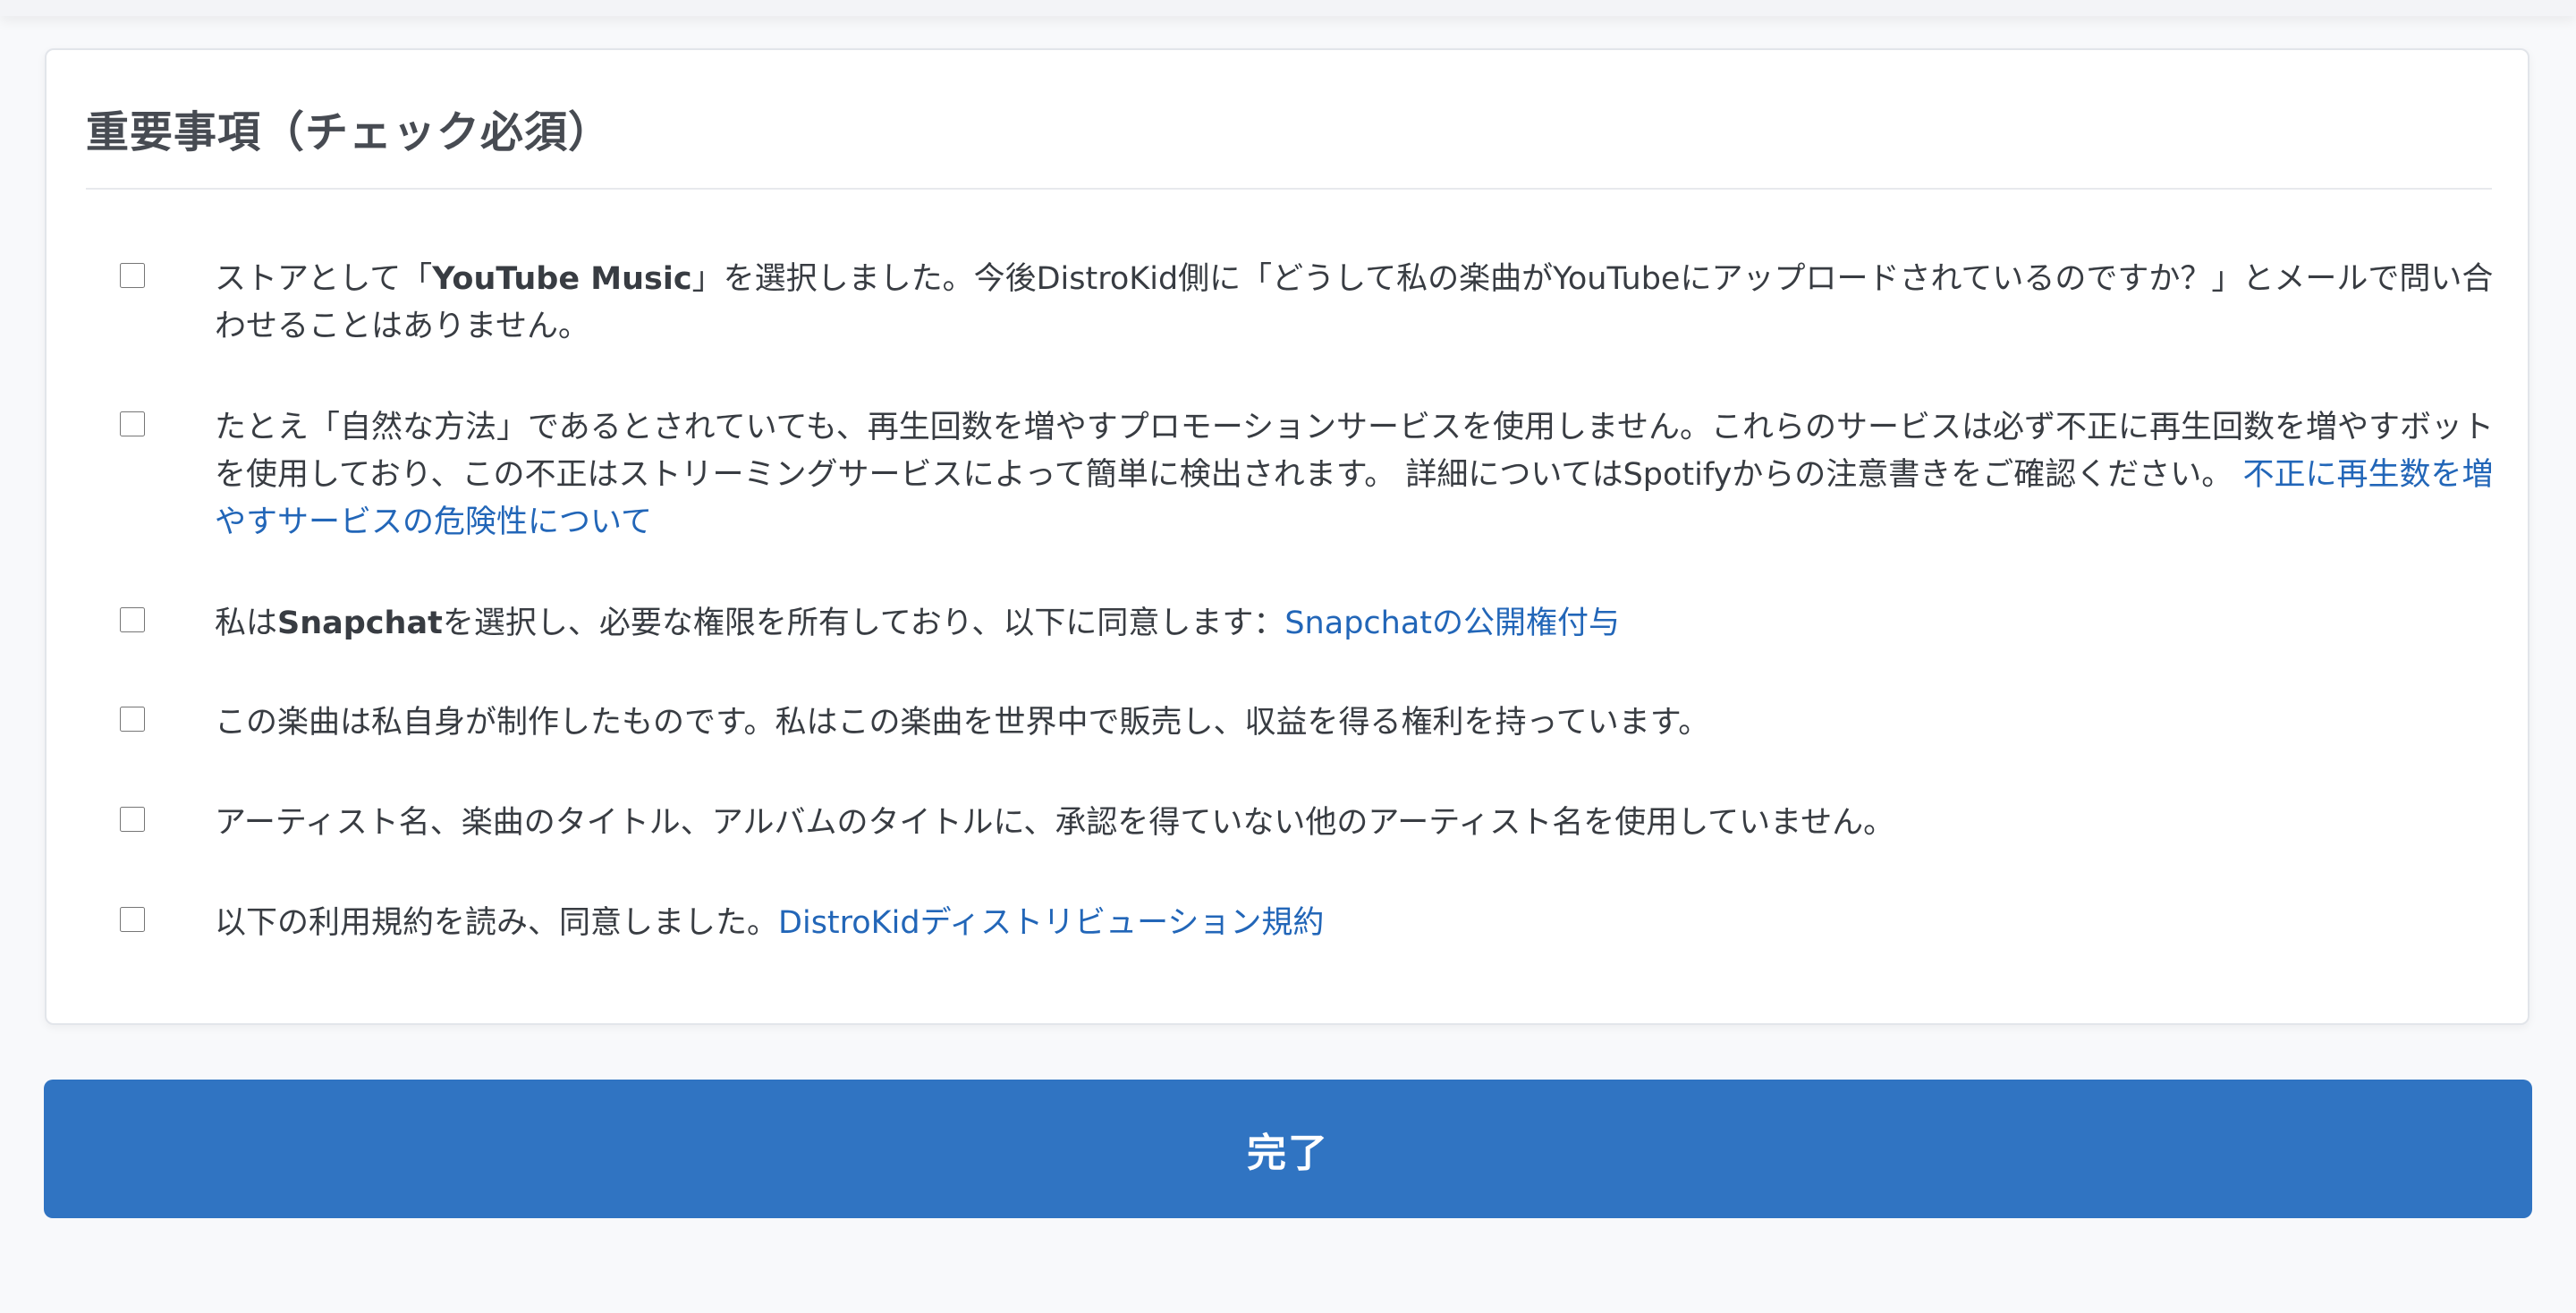  I want to click on previous-section-edge, so click(1288, 8).